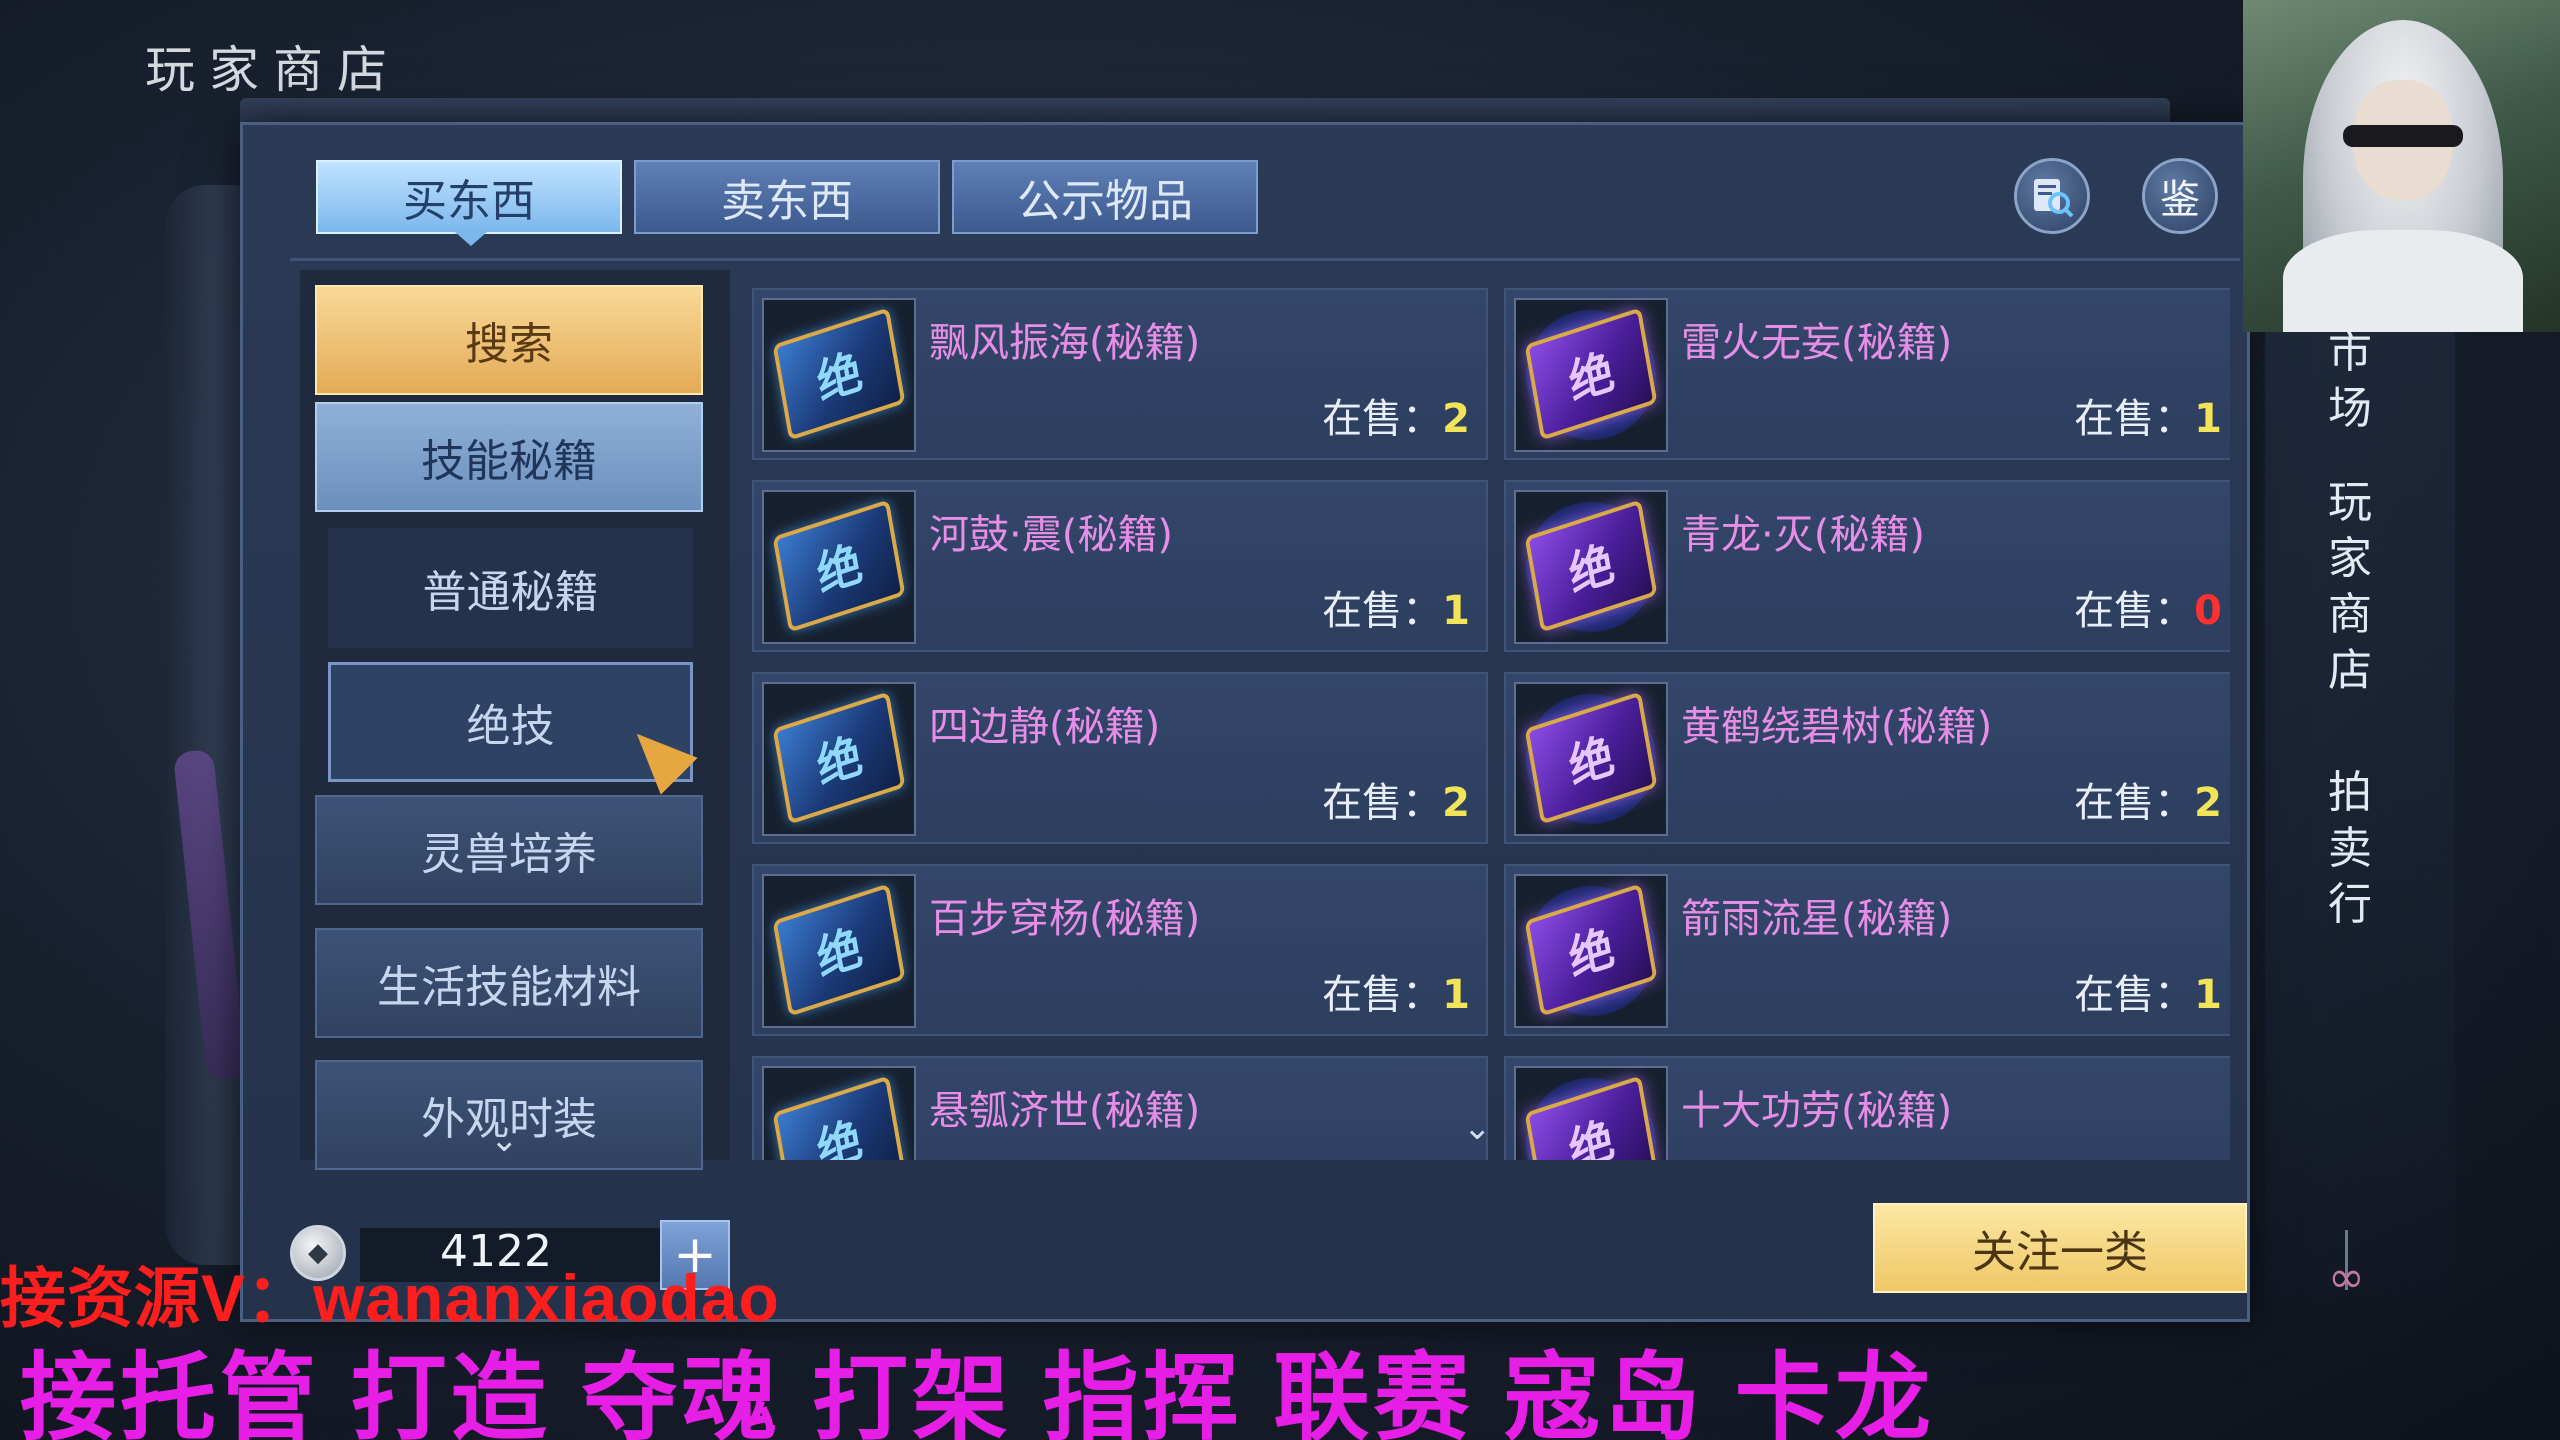 The image size is (2560, 1440). I want to click on item-name: 河鼓·震(秘籍), so click(1051, 535).